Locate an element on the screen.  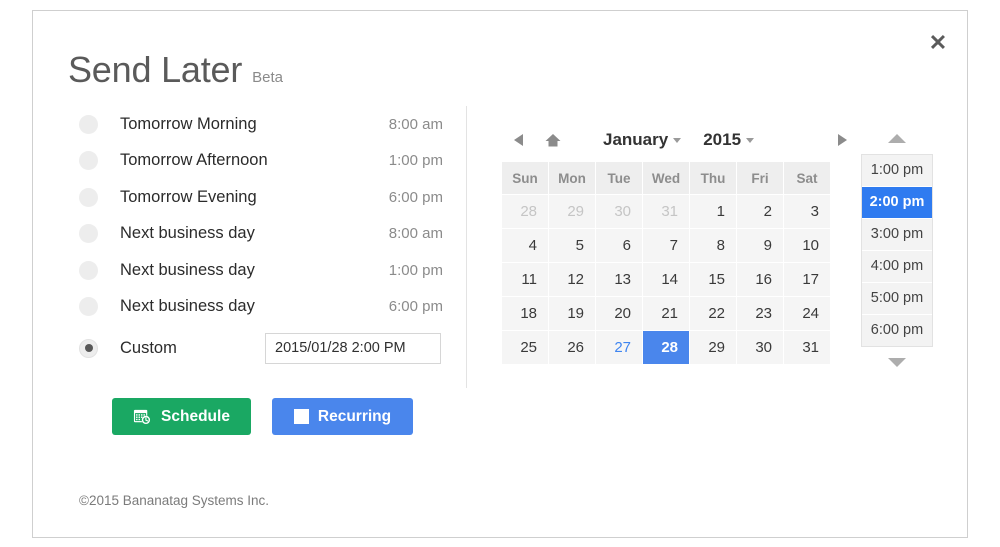
weekday-header: Sat is located at coordinates (807, 178).